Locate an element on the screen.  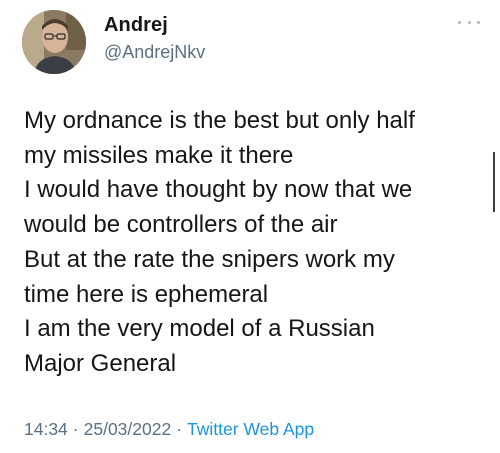
tweet-line: I am the very model of a Russian is located at coordinates (199, 329).